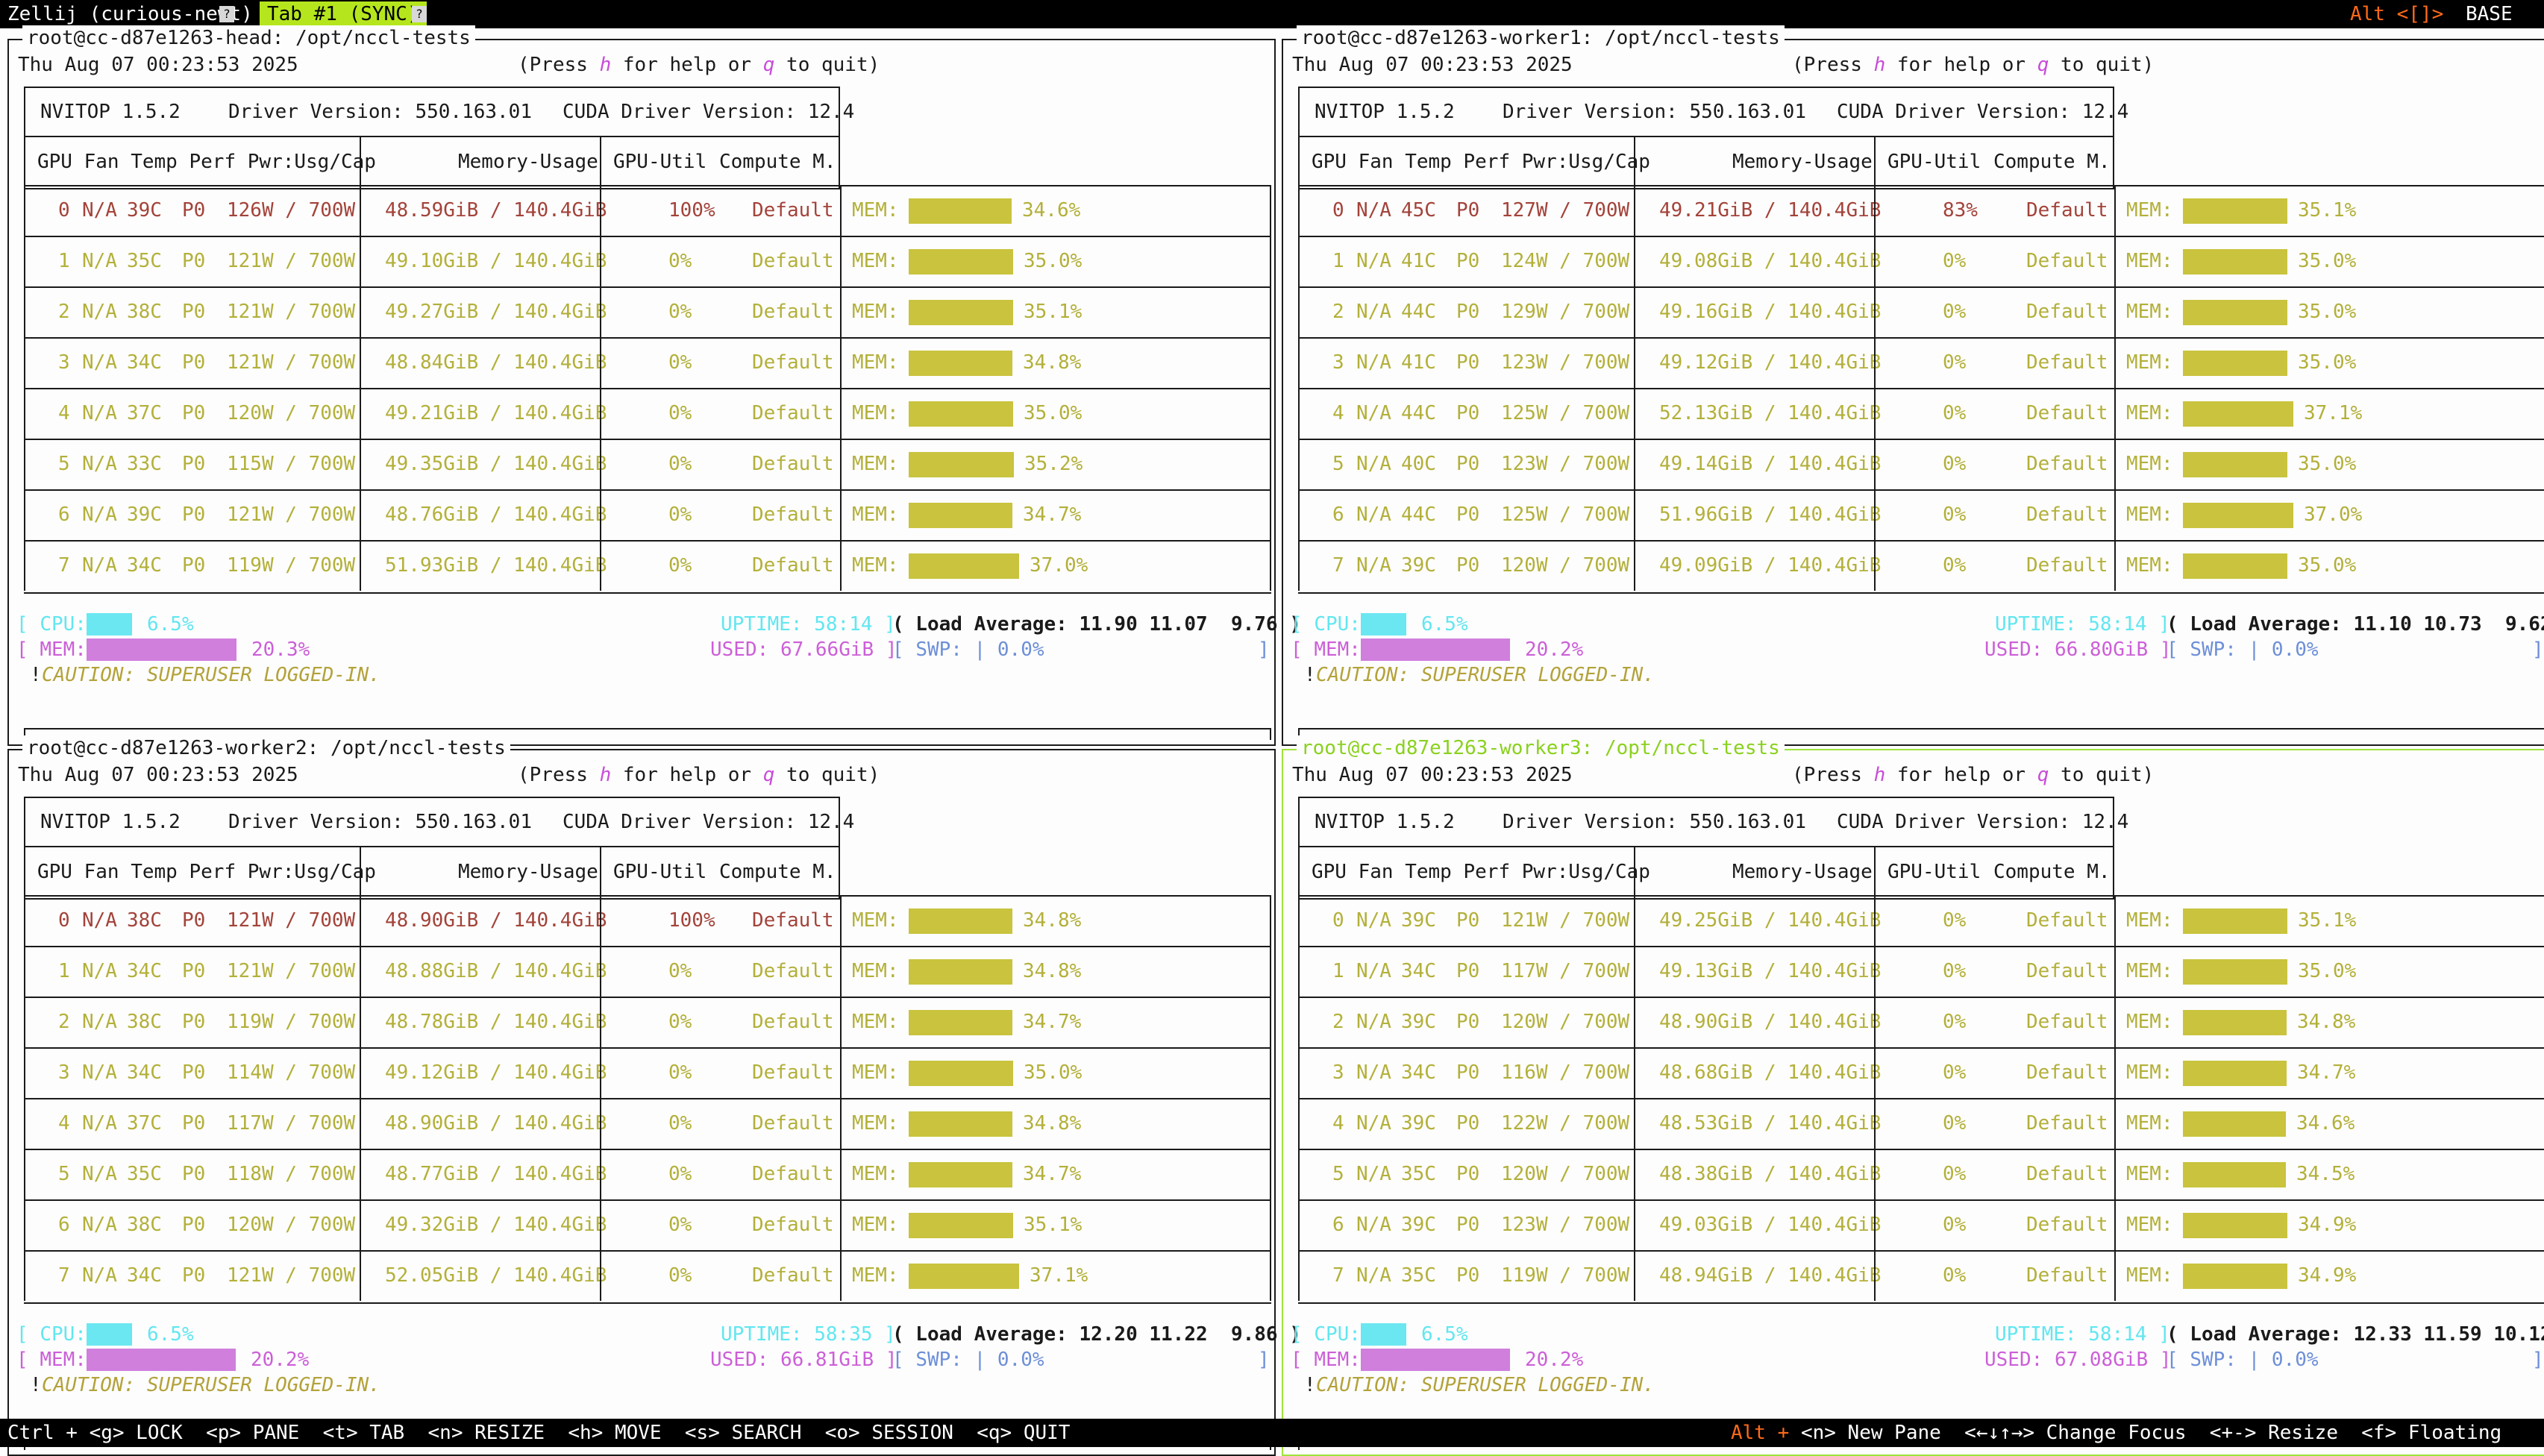  I want to click on gpu-power: 120W / 700W, so click(1565, 1174).